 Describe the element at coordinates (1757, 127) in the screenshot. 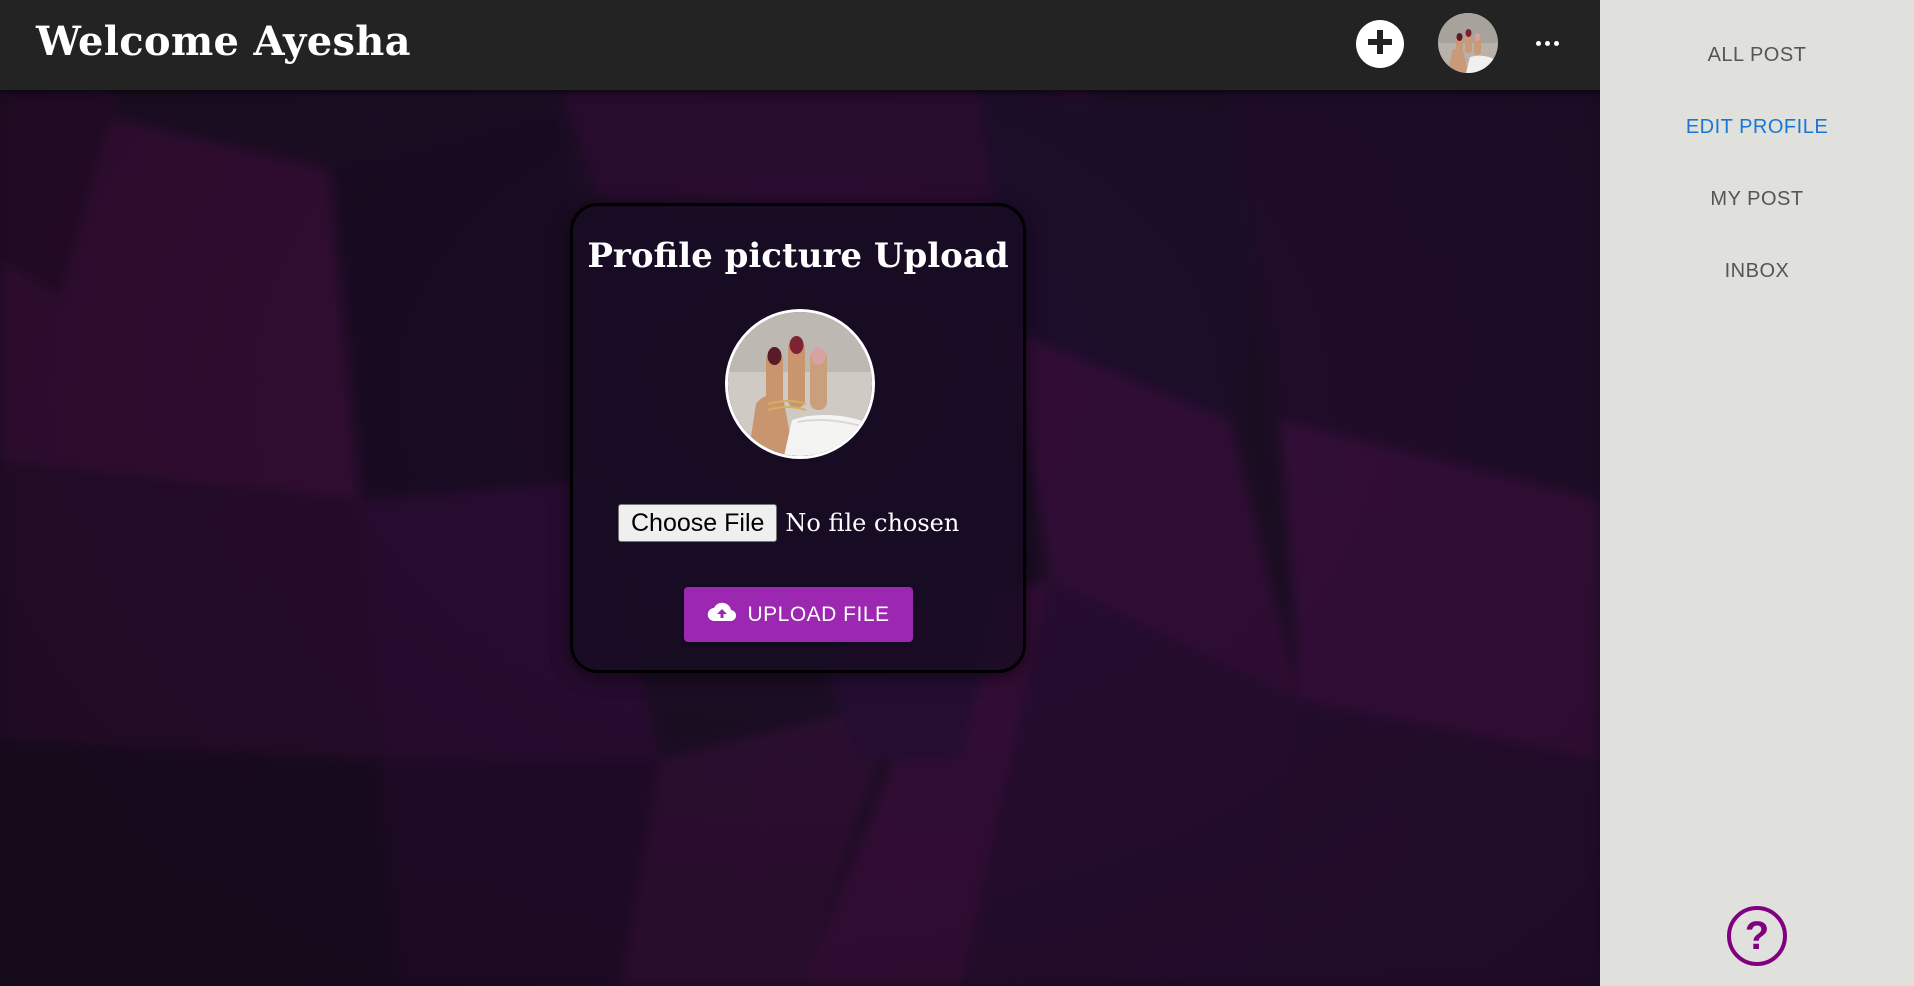

I see `sidebar-item-edit-profile: EDIT PROFILE` at that location.